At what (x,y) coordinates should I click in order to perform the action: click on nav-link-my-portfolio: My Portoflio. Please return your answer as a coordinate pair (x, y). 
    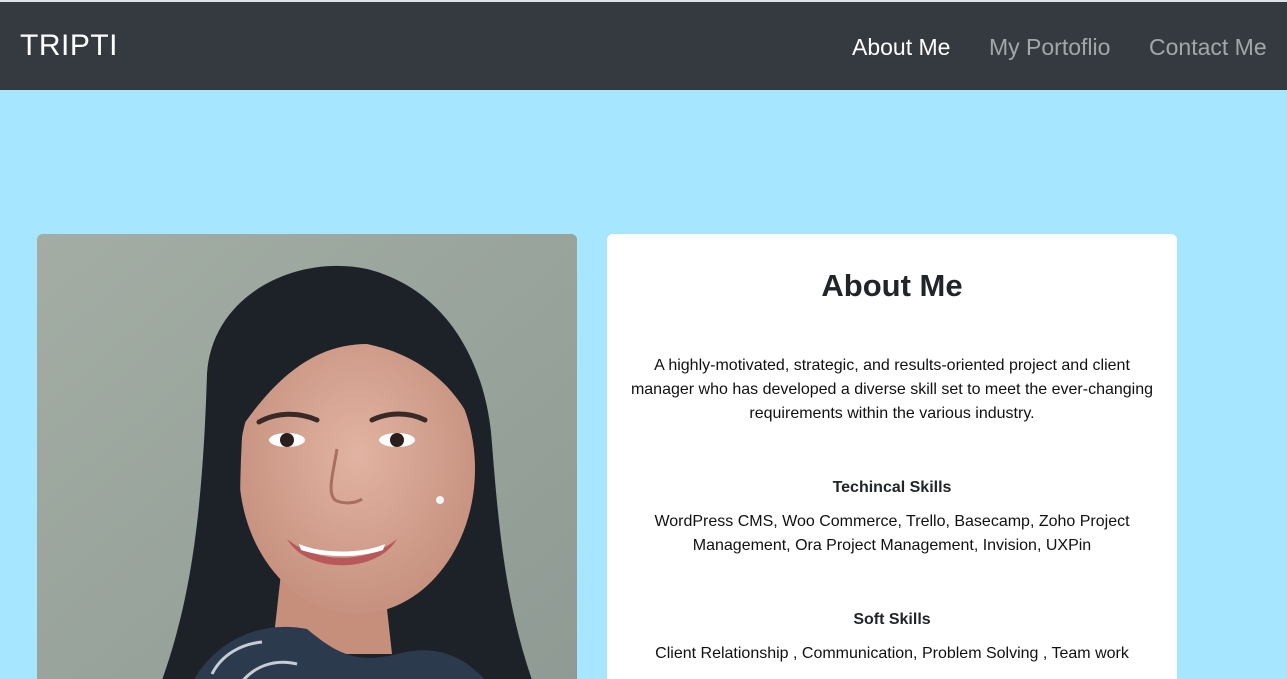
    Looking at the image, I should click on (1049, 47).